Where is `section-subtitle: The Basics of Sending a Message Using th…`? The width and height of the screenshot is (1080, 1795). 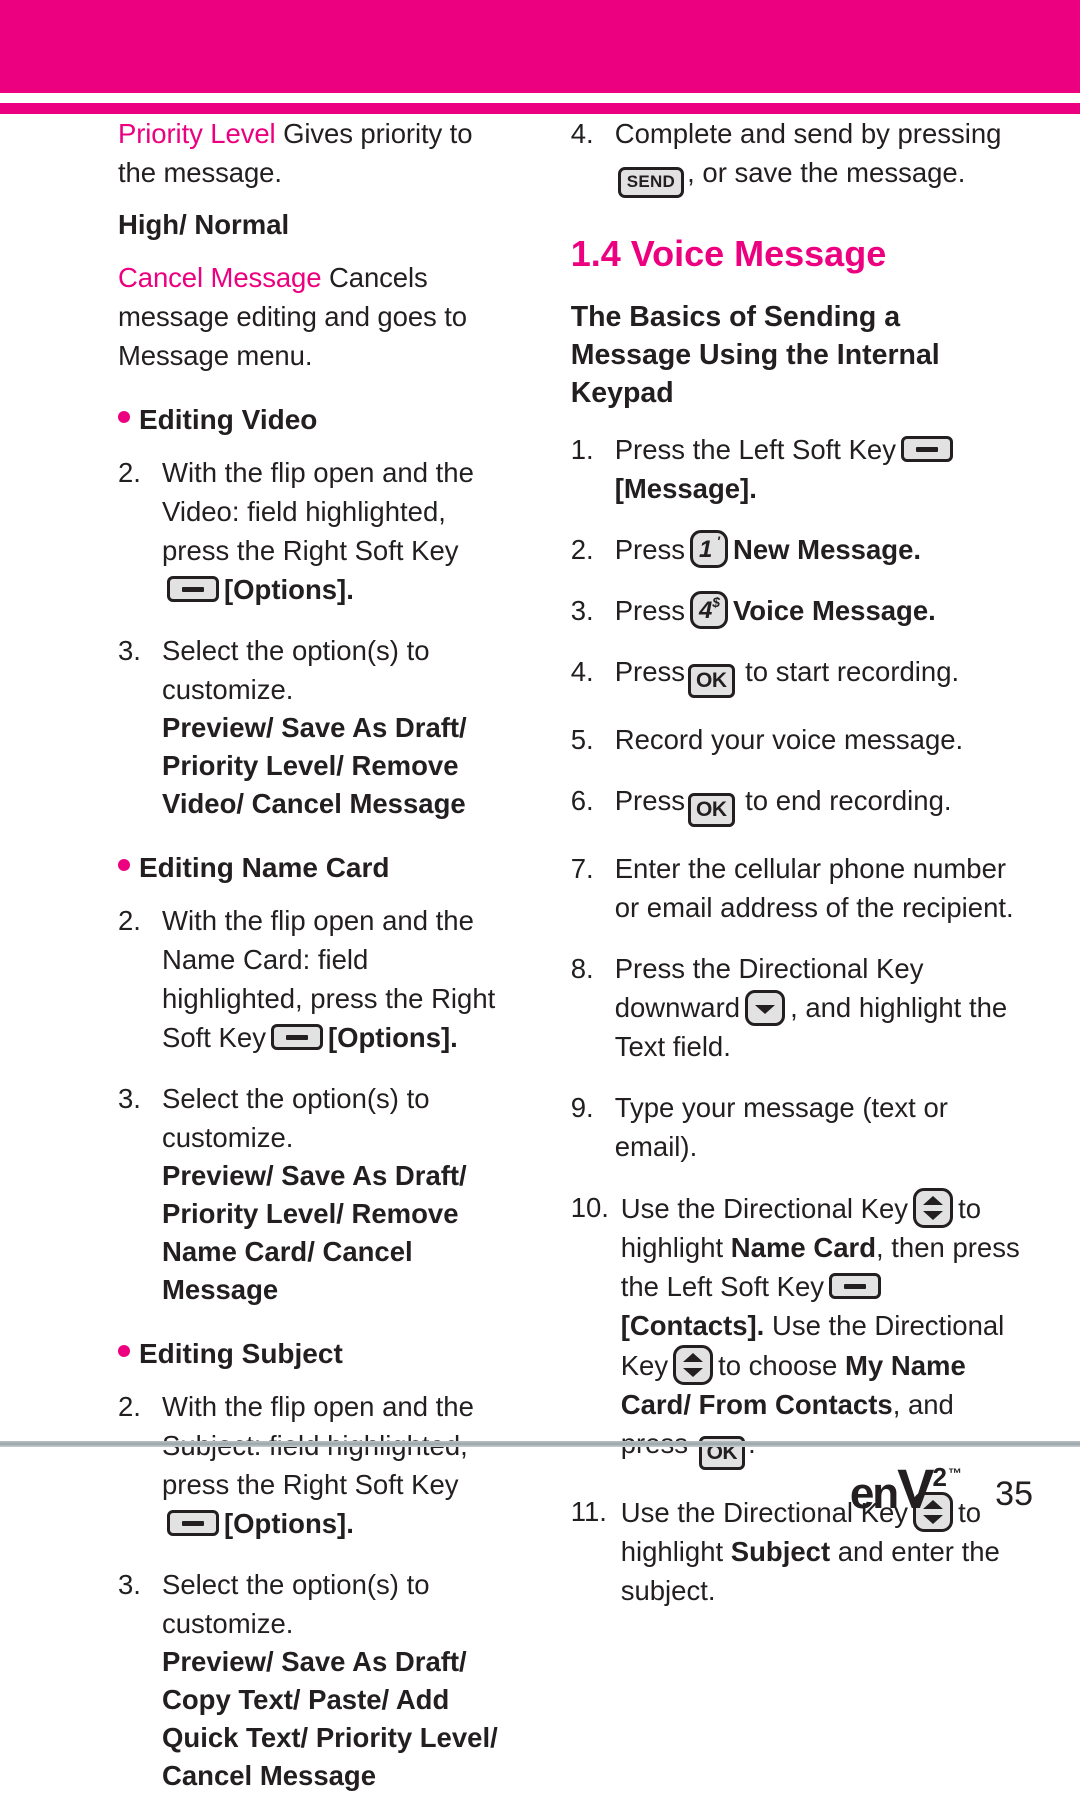 section-subtitle: The Basics of Sending a Message Using th… is located at coordinates (755, 355).